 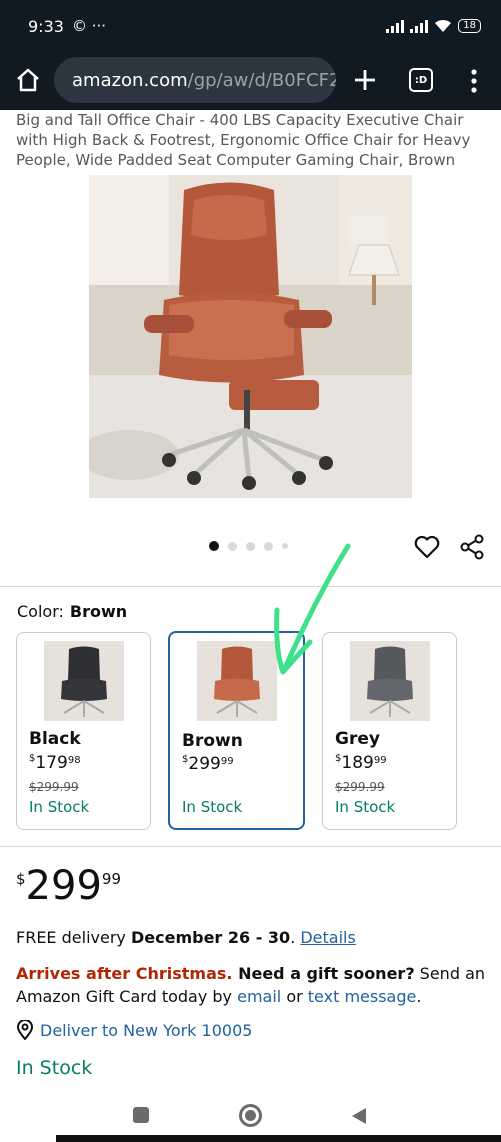 I want to click on swatch-price: $18999, so click(x=361, y=763).